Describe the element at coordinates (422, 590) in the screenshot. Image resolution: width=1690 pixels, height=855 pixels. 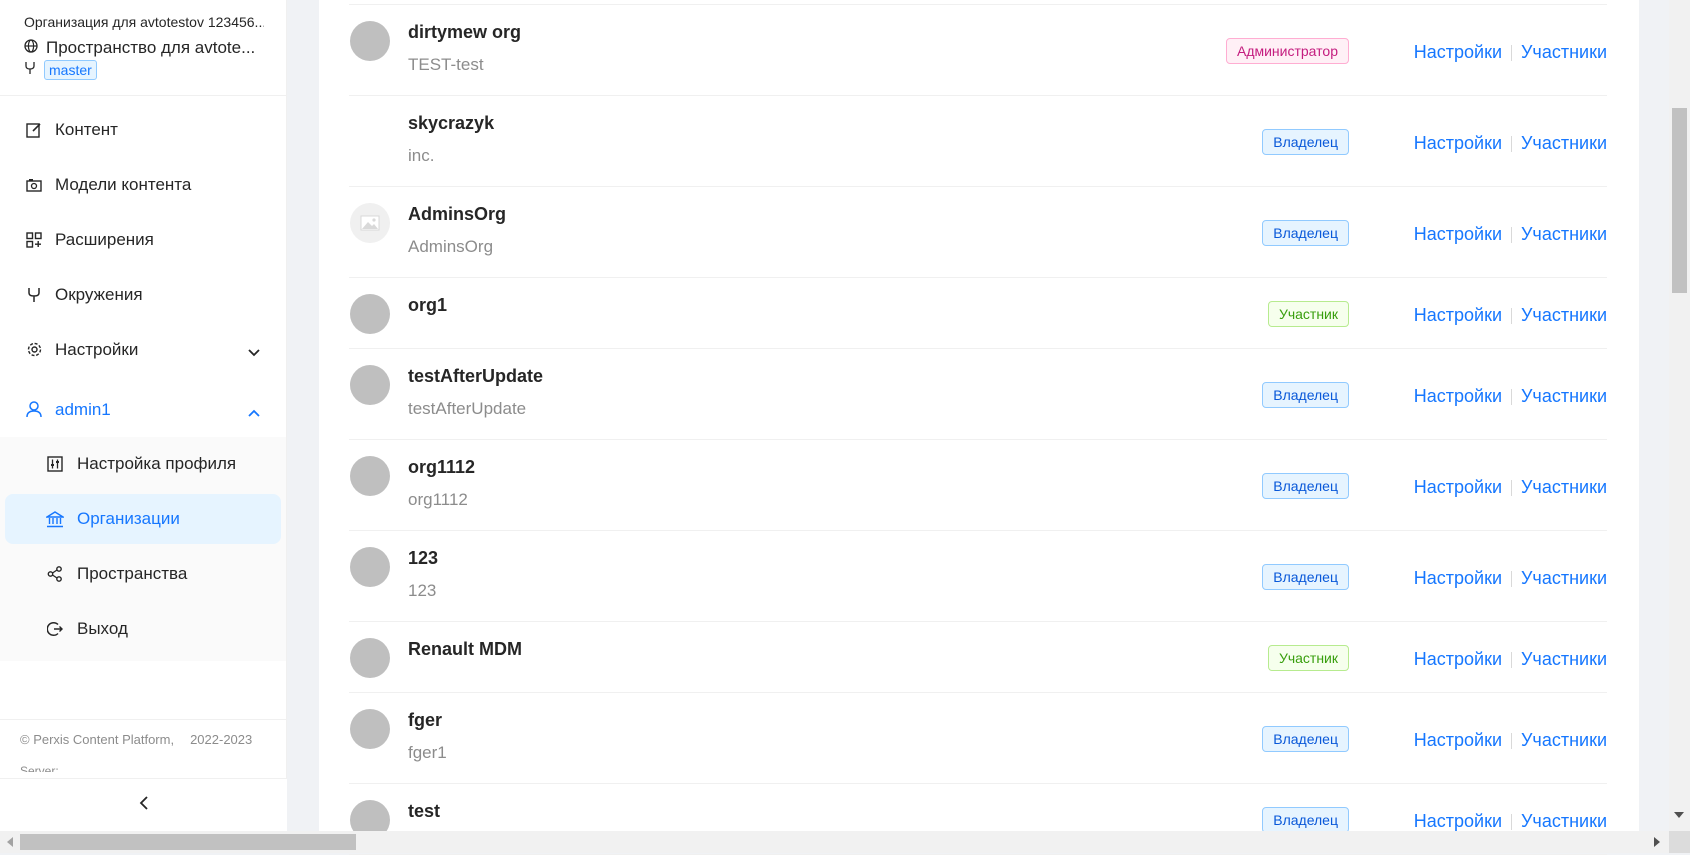
I see `organization-description: 123` at that location.